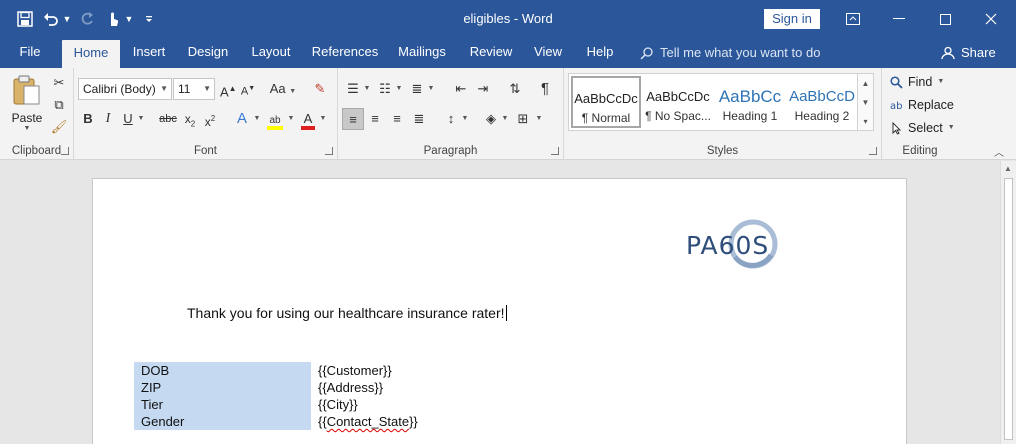 This screenshot has height=444, width=1016. What do you see at coordinates (207, 89) in the screenshot?
I see `font-size-dropdown-icon: ▼` at bounding box center [207, 89].